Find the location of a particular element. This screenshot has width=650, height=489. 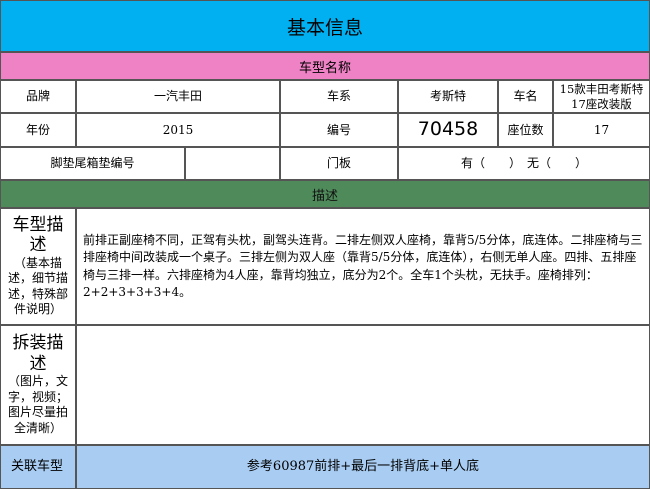

disassembly-heading-cell: 拆装描述 （图片，文字，视频；图片尽量拍全清晰） is located at coordinates (38, 385).